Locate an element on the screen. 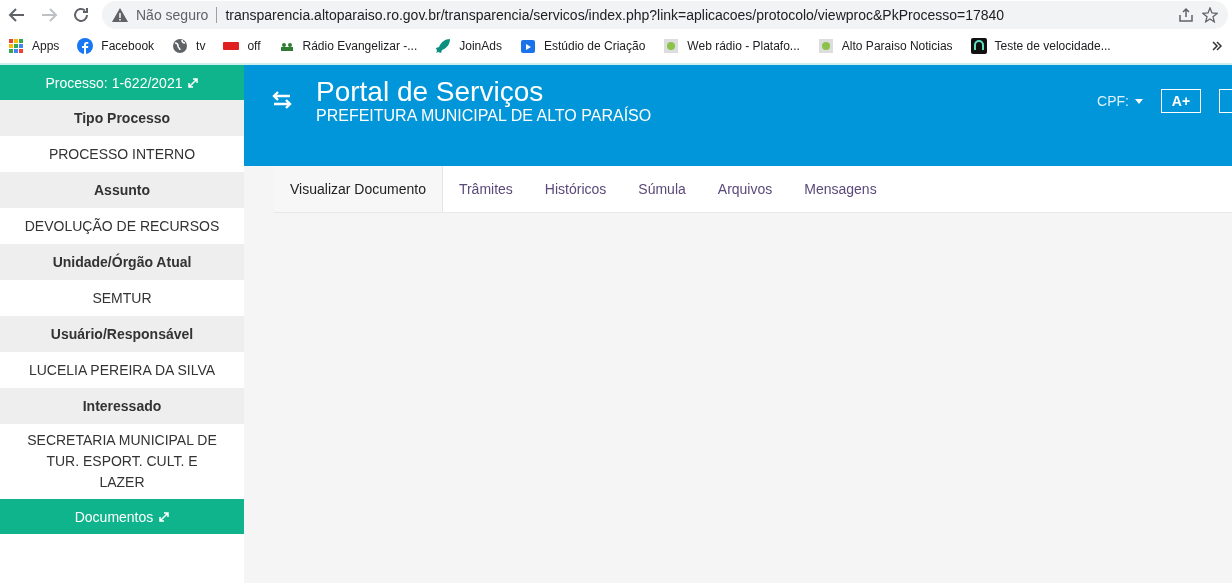  address-bar: Não seguro transparencia.altoparaiso.ro.gov.br/transparencia/servicos/index.php?link=aplicacoes/protocolo/viewproc&PkProcesso=17840 is located at coordinates (665, 15).